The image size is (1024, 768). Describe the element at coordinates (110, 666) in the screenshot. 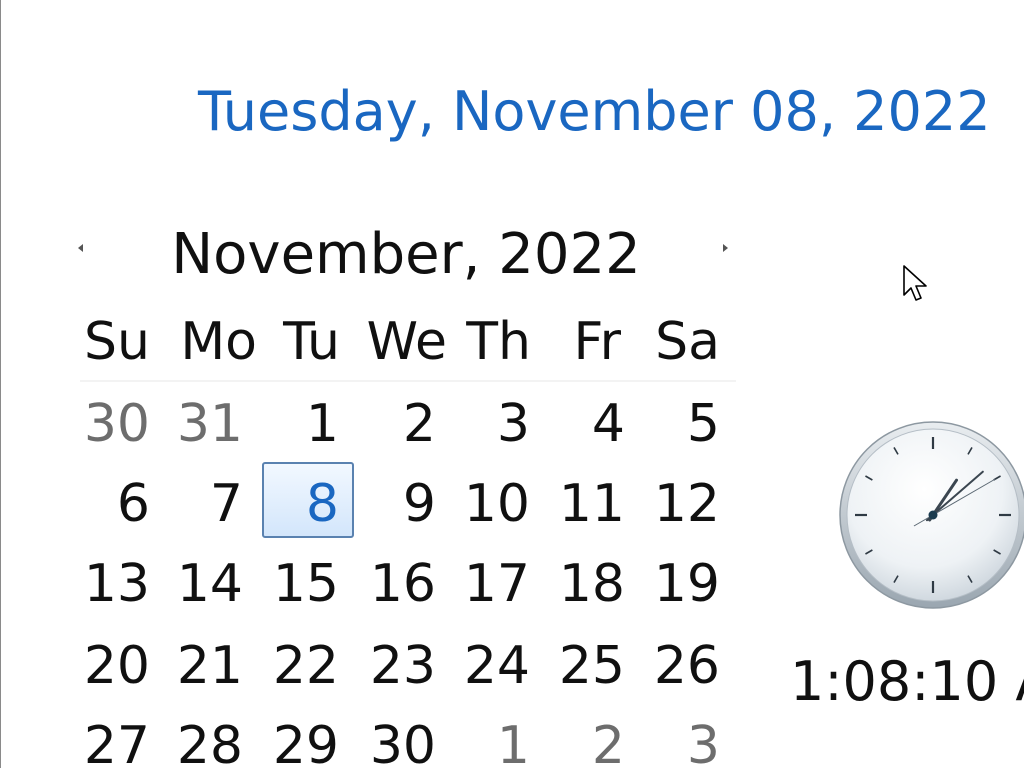

I see `calendar-day: 20` at that location.